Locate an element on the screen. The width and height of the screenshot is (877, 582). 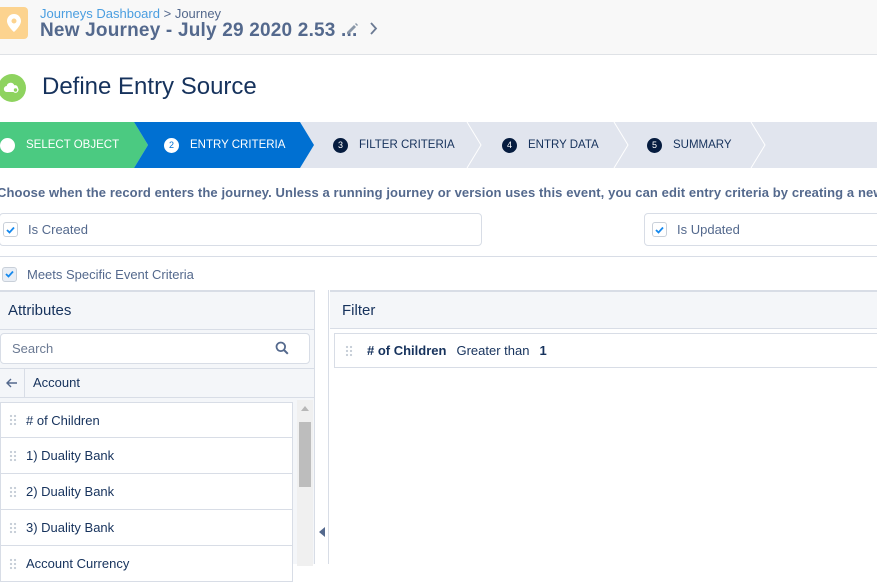
breadcrumb-current: Journey is located at coordinates (198, 13).